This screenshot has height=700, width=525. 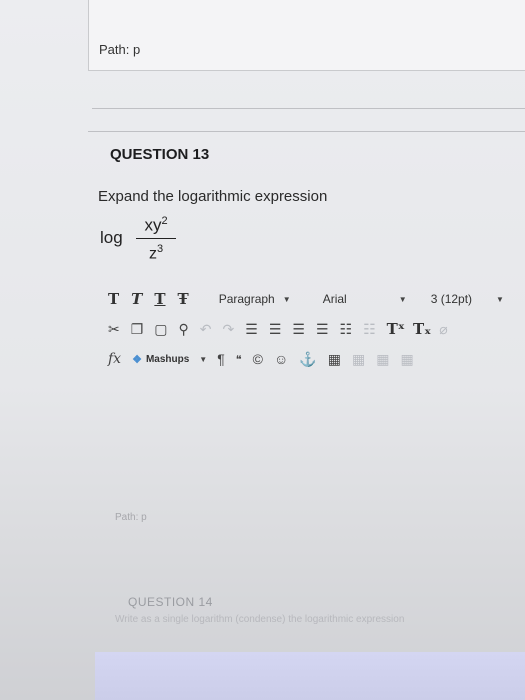 I want to click on paste-icon: ▢, so click(x=160, y=329).